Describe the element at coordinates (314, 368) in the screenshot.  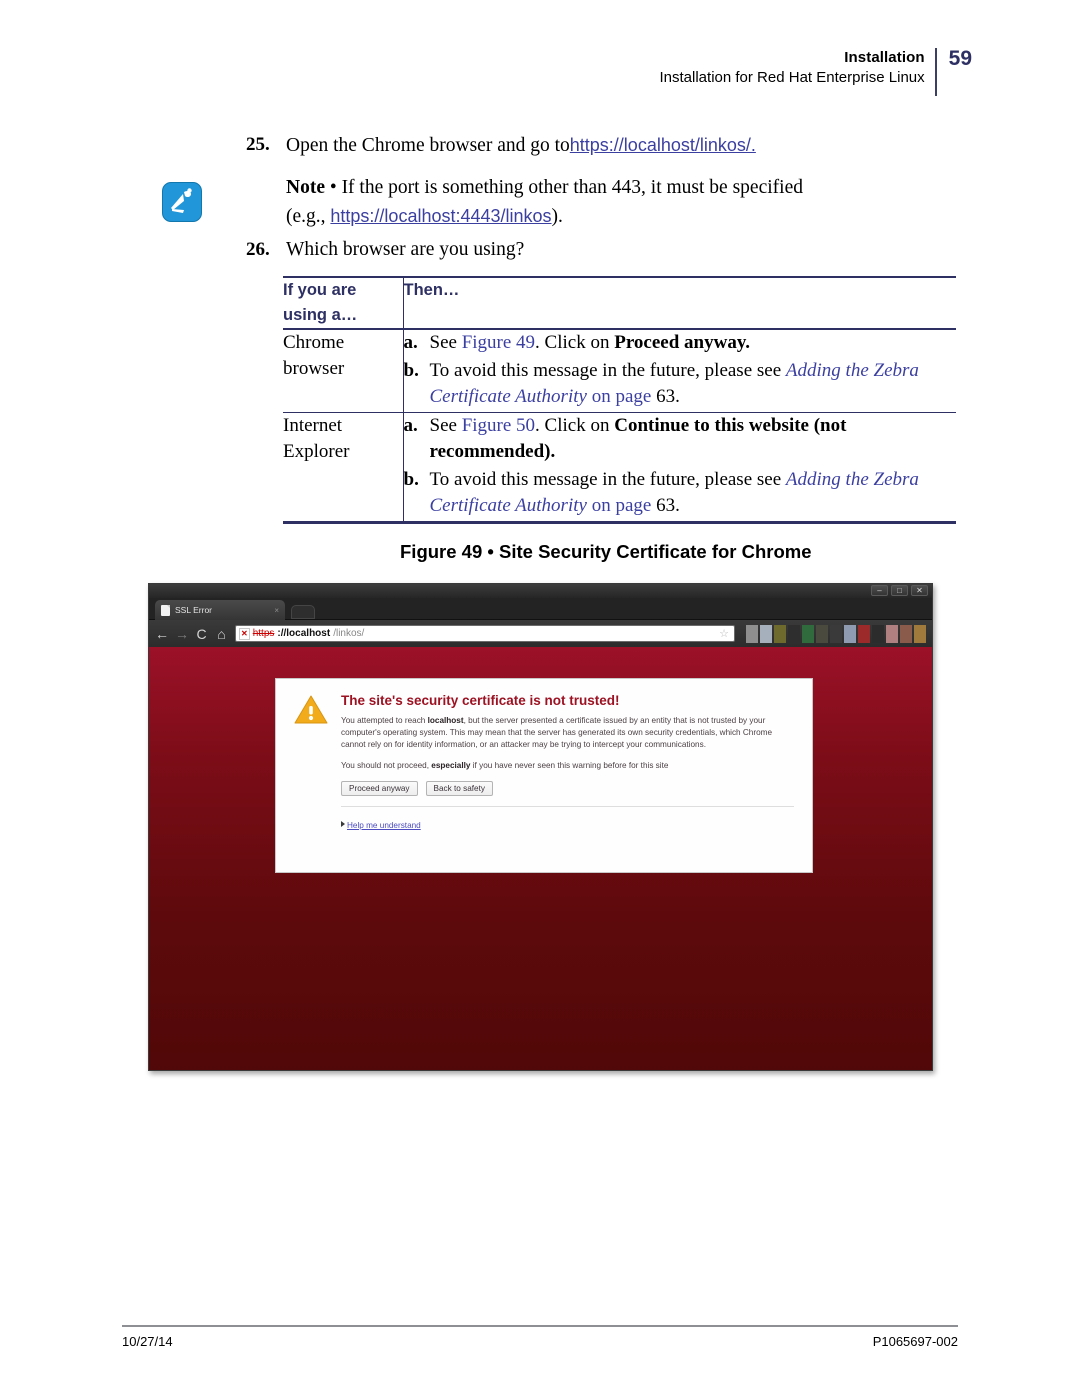
I see `row-chrome-line2: browser` at that location.